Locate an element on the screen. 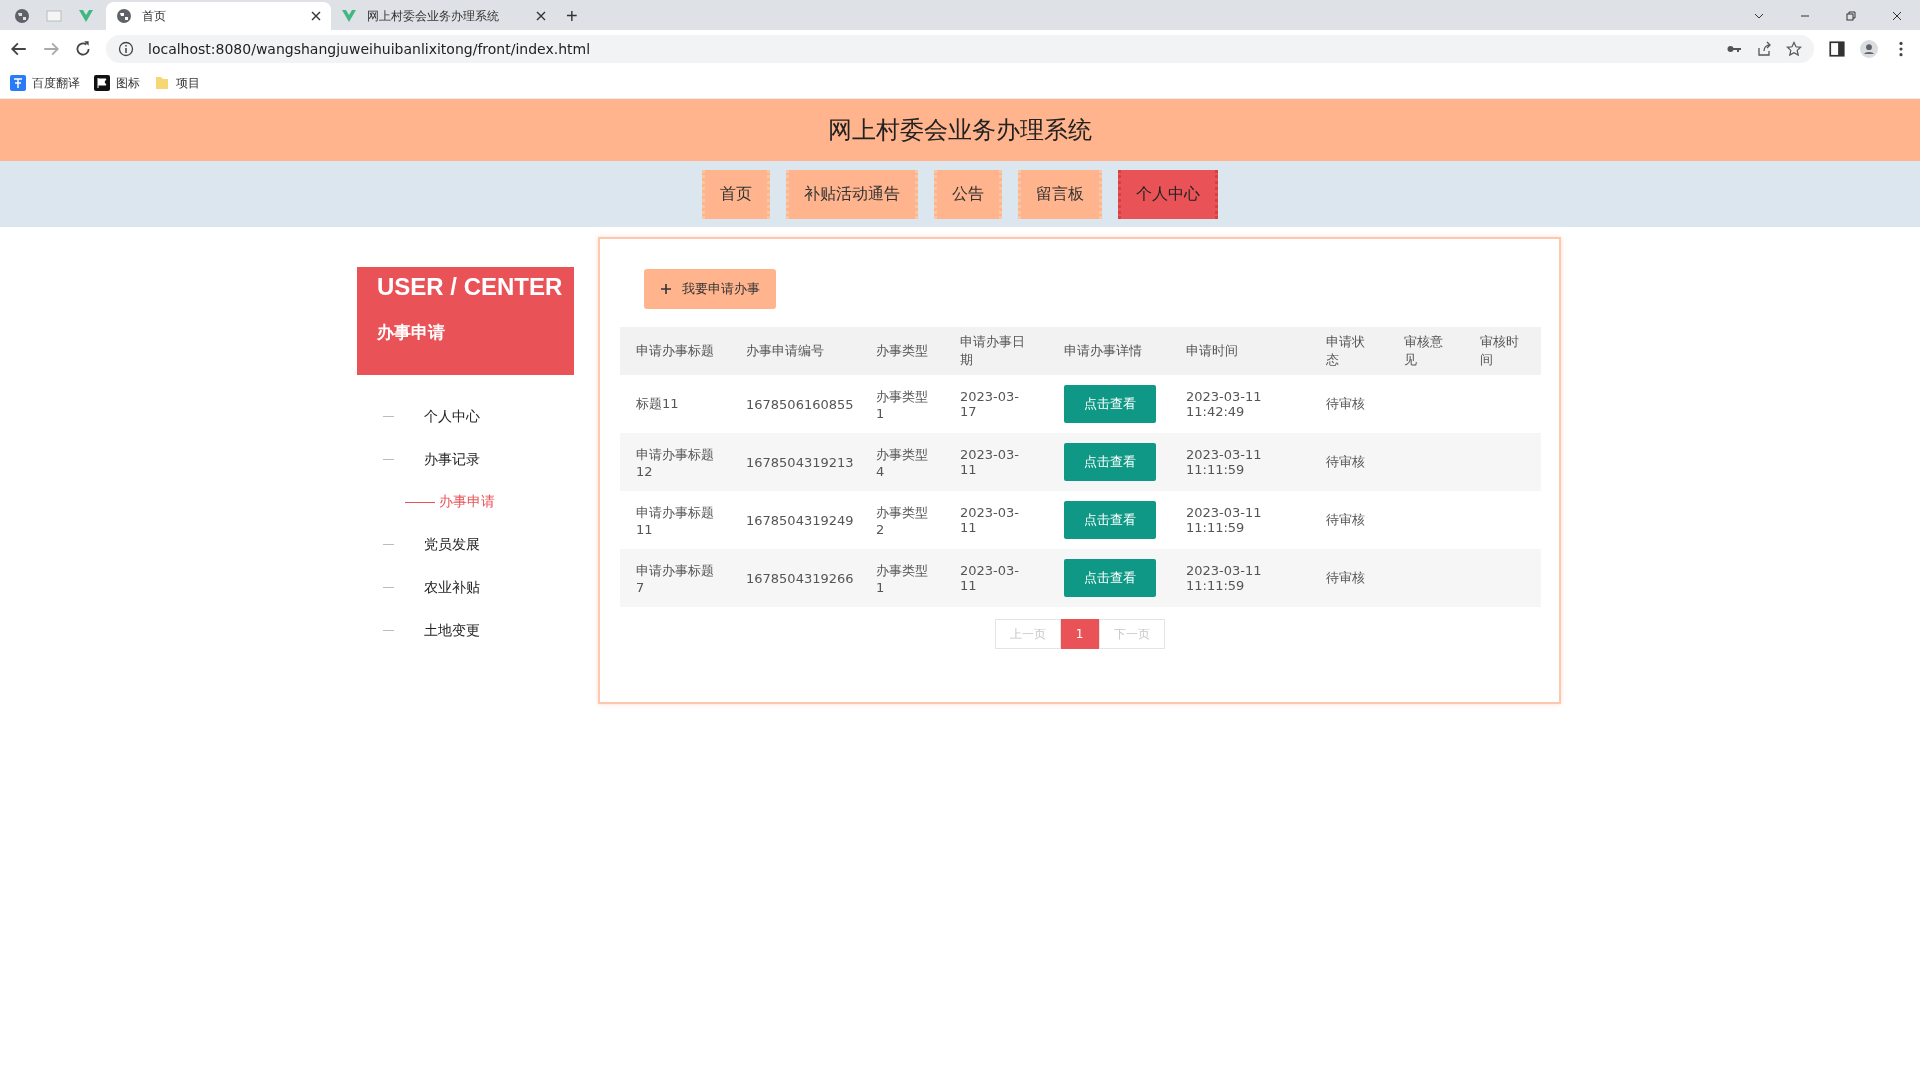 The width and height of the screenshot is (1920, 1072). sidebar-subitem: 办事申请 is located at coordinates (465, 502).